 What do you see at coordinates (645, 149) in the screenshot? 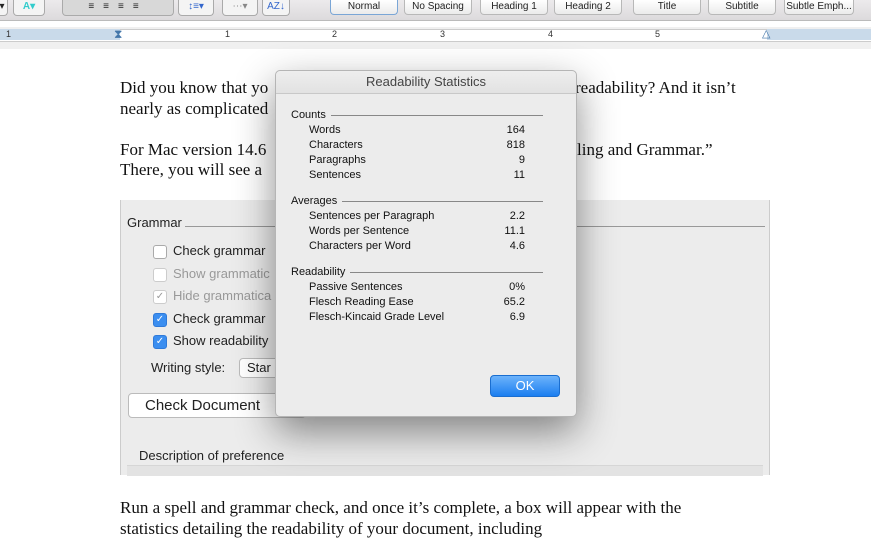
I see `doc-text: ling and Grammar.”` at bounding box center [645, 149].